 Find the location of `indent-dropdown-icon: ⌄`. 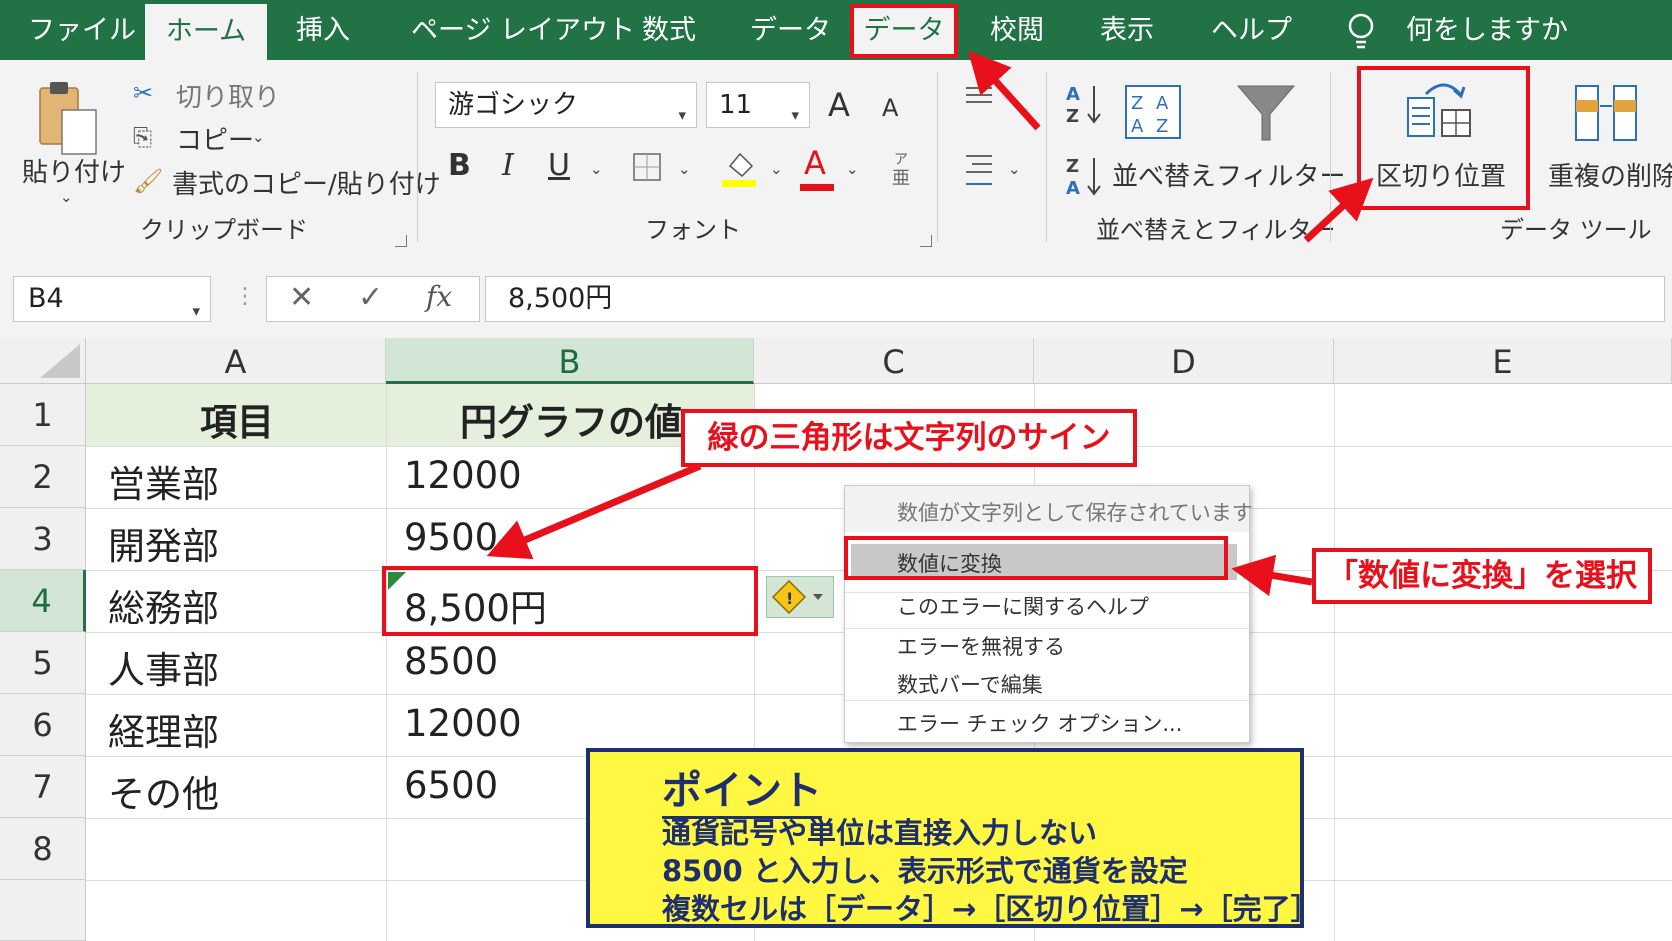

indent-dropdown-icon: ⌄ is located at coordinates (1014, 169).